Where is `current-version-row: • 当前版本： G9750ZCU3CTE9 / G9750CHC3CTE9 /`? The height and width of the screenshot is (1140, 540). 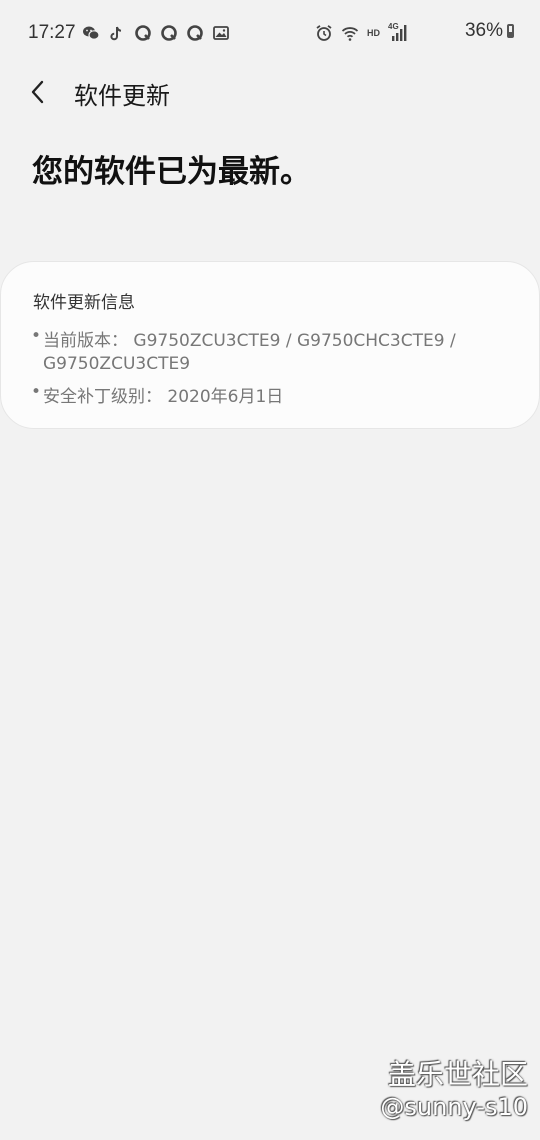
current-version-row: • 当前版本： G9750ZCU3CTE9 / G9750CHC3CTE9 / is located at coordinates (243, 338).